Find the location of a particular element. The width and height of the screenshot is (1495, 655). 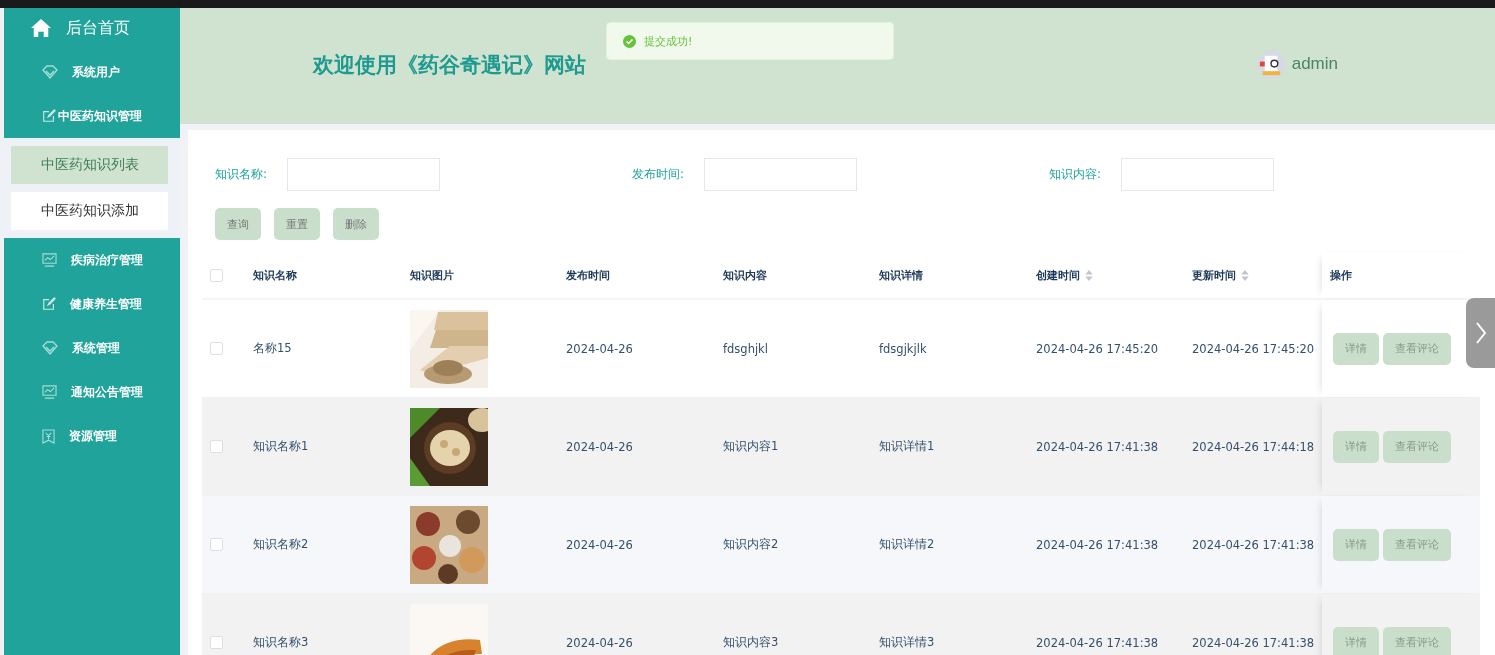

column-header: 知识名称 is located at coordinates (275, 275).